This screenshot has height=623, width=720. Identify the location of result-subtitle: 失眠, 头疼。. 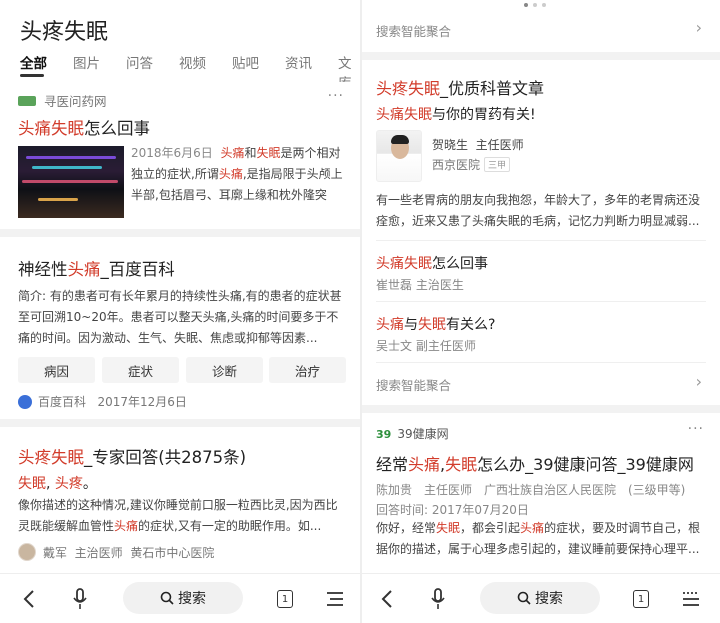
(57, 484).